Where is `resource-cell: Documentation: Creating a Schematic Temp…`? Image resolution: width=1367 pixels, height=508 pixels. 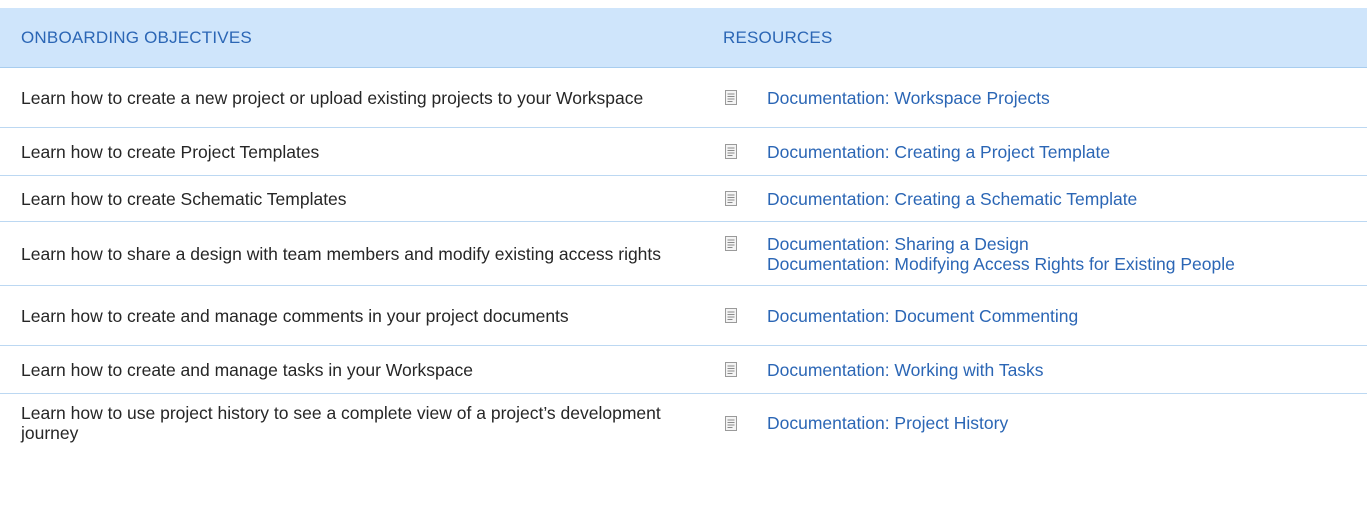
resource-cell: Documentation: Creating a Schematic Temp… is located at coordinates (1045, 199).